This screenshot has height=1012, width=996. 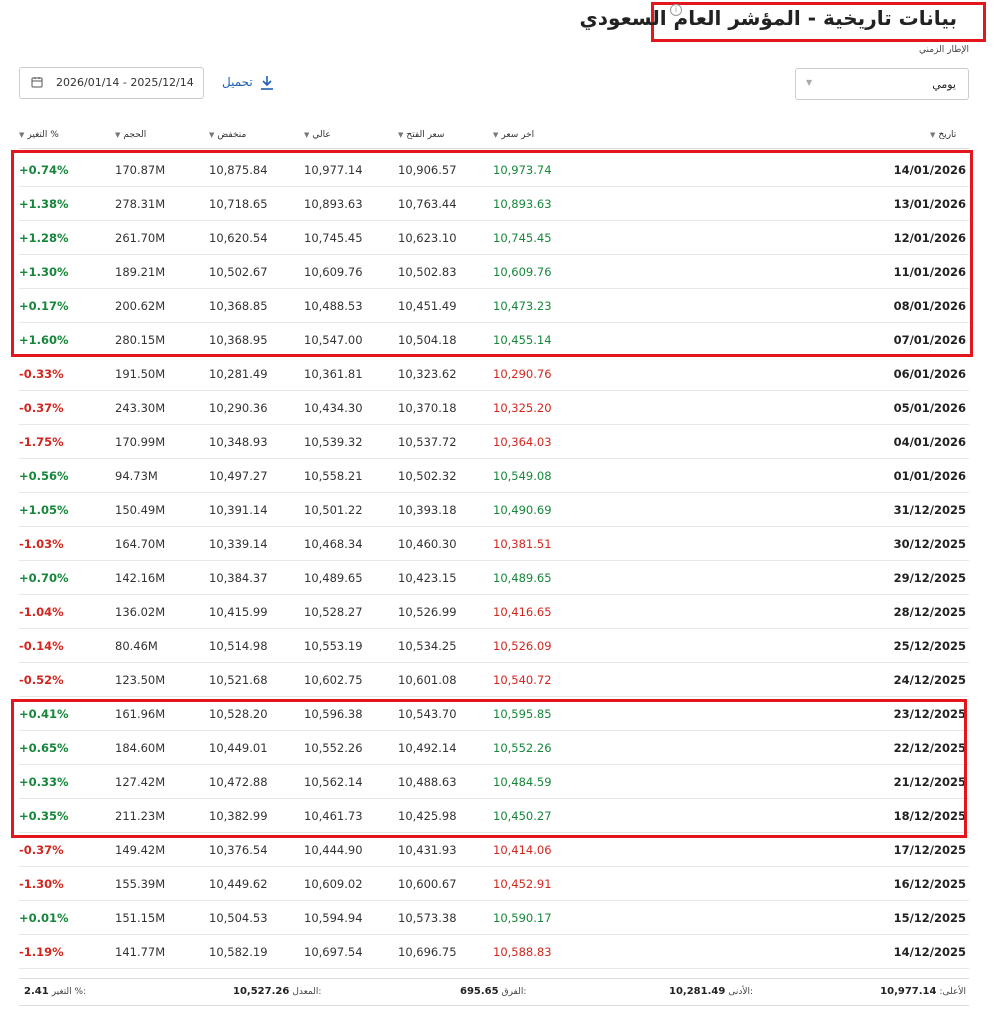 I want to click on low-cell: 10,415.99, so click(x=238, y=612).